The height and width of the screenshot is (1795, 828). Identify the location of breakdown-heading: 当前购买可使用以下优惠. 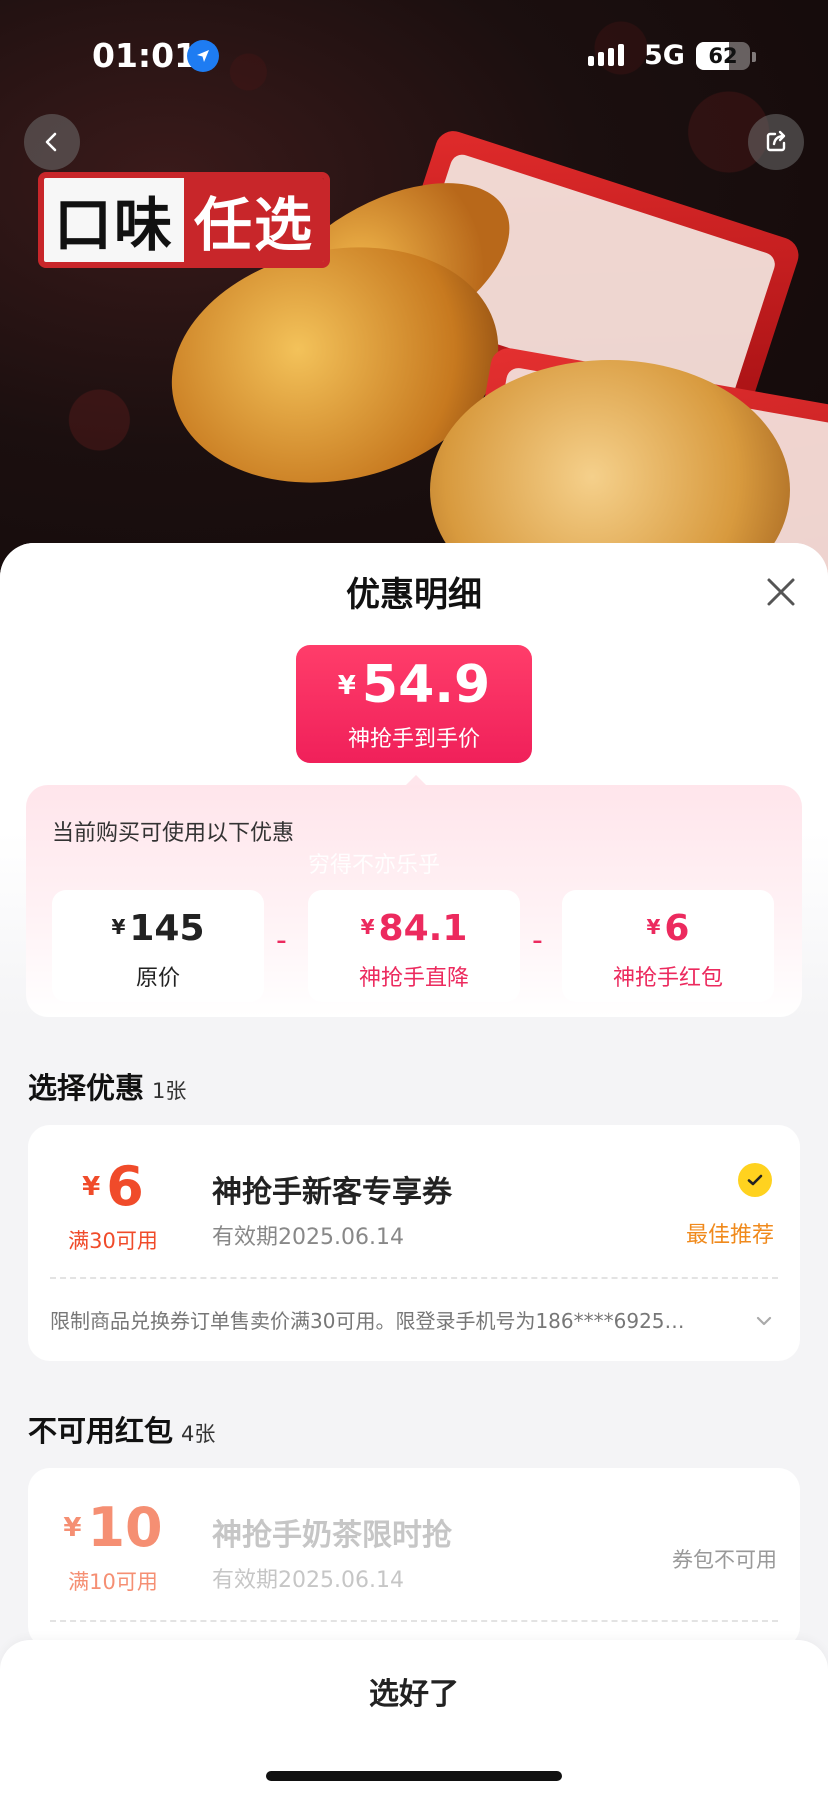
(173, 833).